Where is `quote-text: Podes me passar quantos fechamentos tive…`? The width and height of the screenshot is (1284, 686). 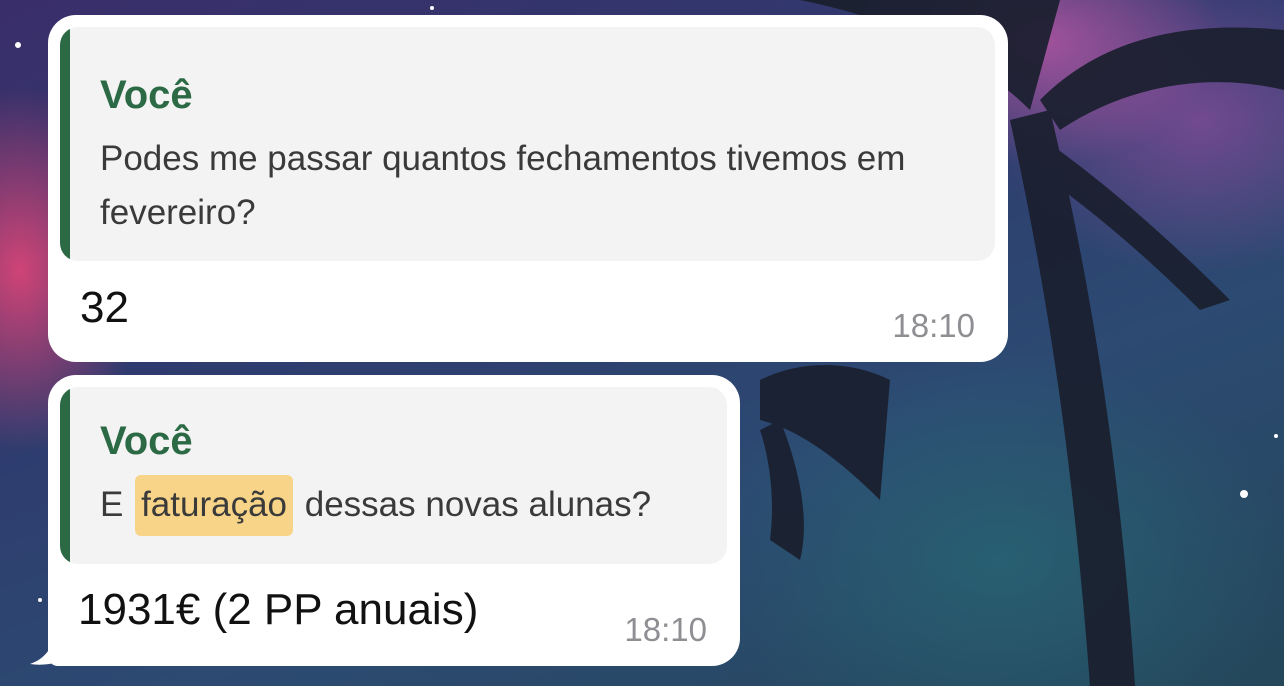
quote-text: Podes me passar quantos fechamentos tive… is located at coordinates (503, 185).